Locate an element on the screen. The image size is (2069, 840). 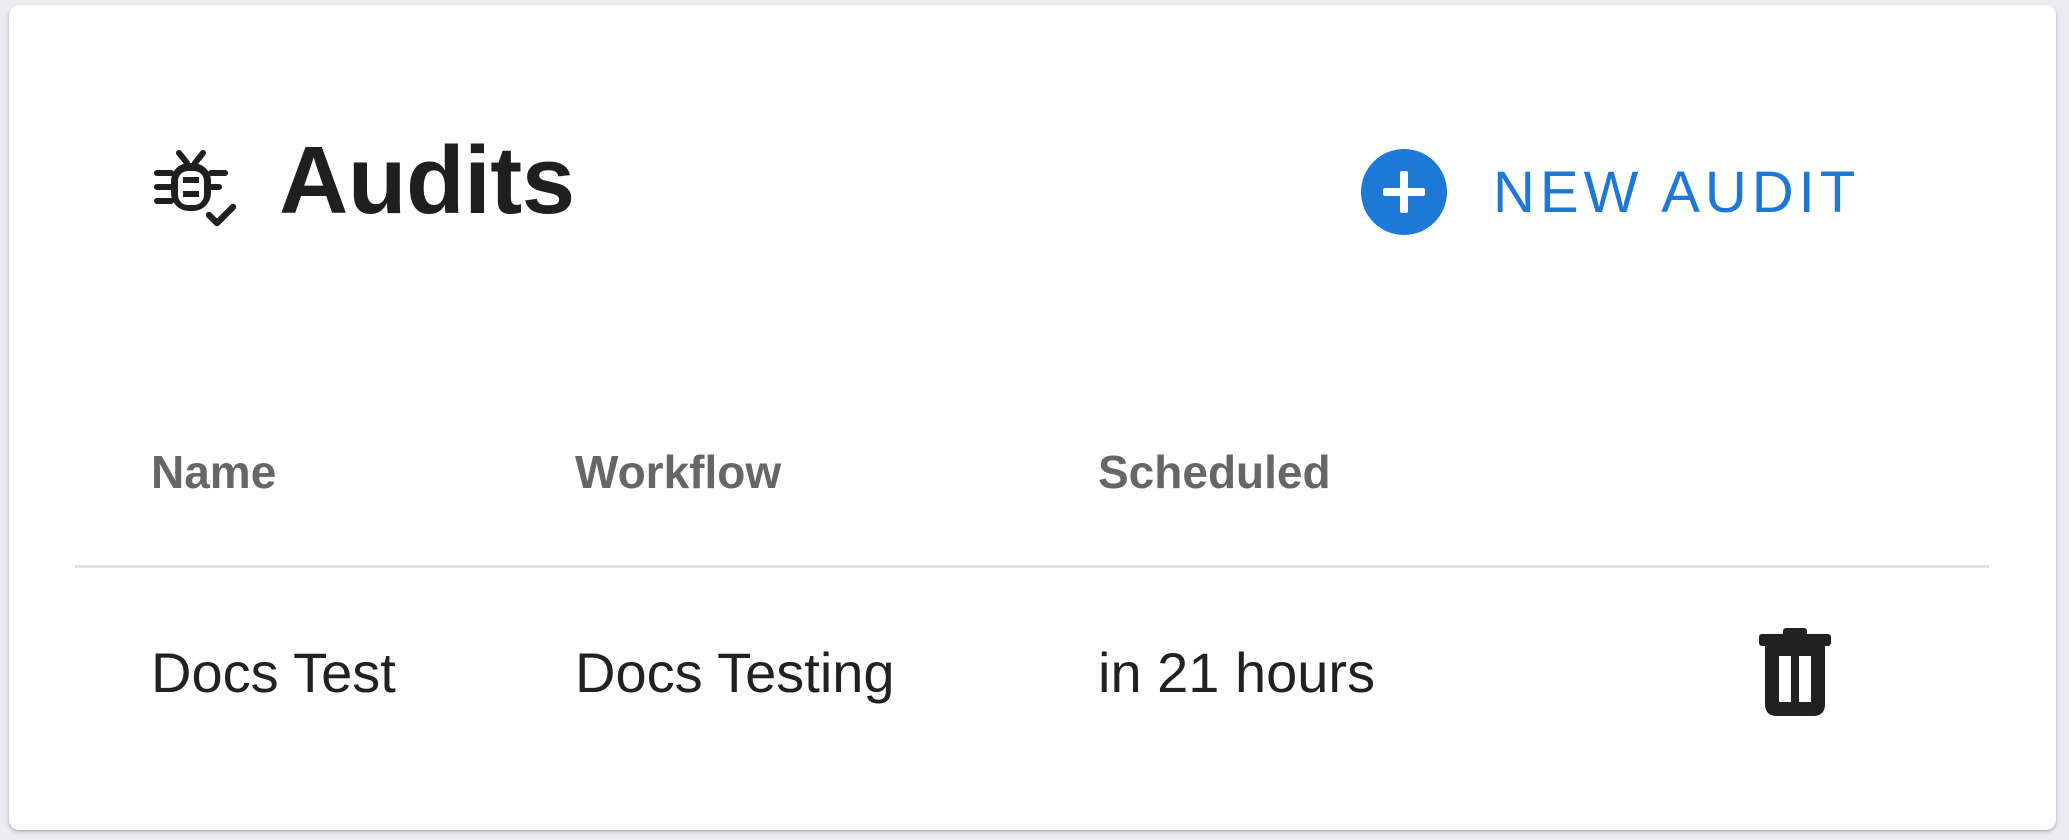
new-audit-button: NEW AUDIT is located at coordinates (1610, 192).